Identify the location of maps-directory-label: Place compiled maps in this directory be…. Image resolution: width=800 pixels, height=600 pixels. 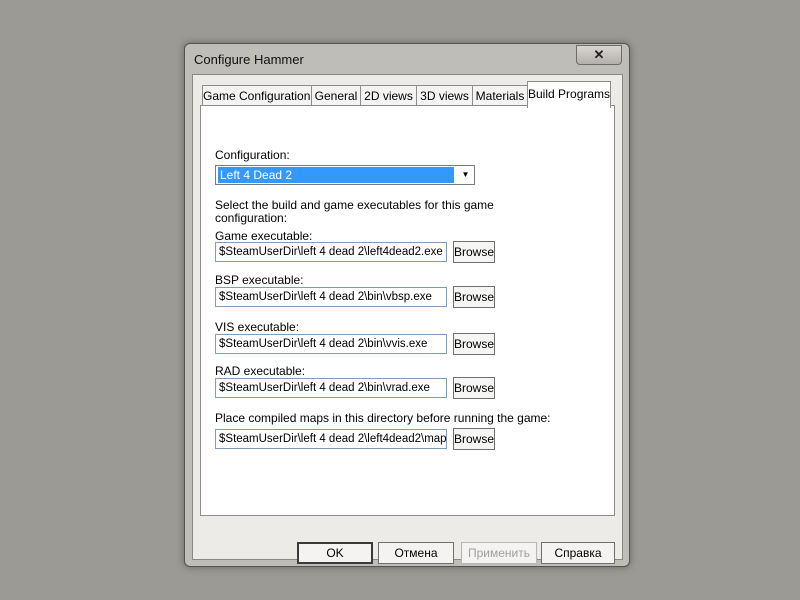
(383, 418).